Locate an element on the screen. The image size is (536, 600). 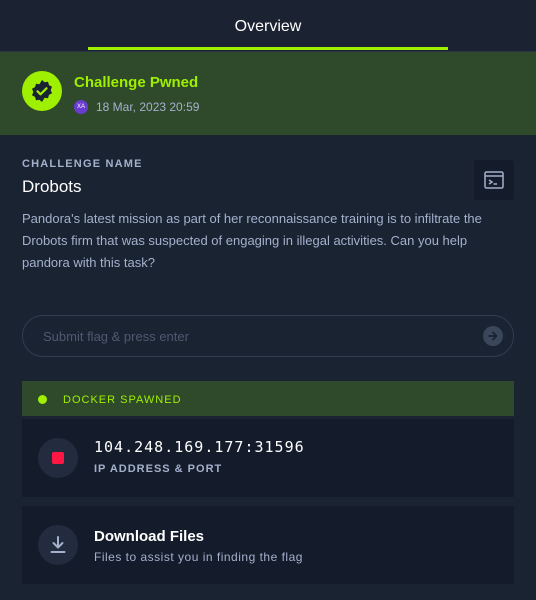
stop-icon is located at coordinates (58, 458).